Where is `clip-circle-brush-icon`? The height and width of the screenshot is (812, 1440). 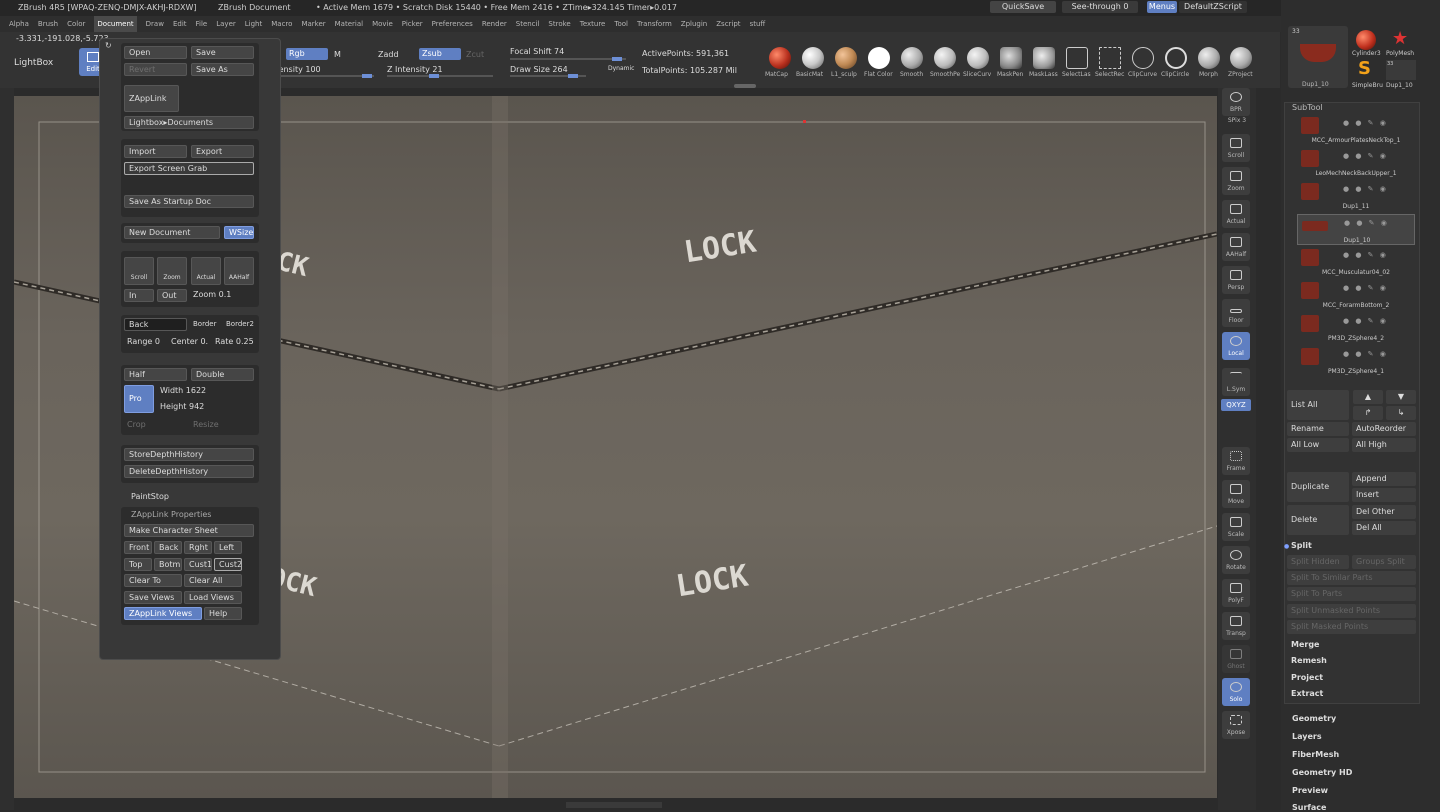
clip-circle-brush-icon is located at coordinates (1176, 58).